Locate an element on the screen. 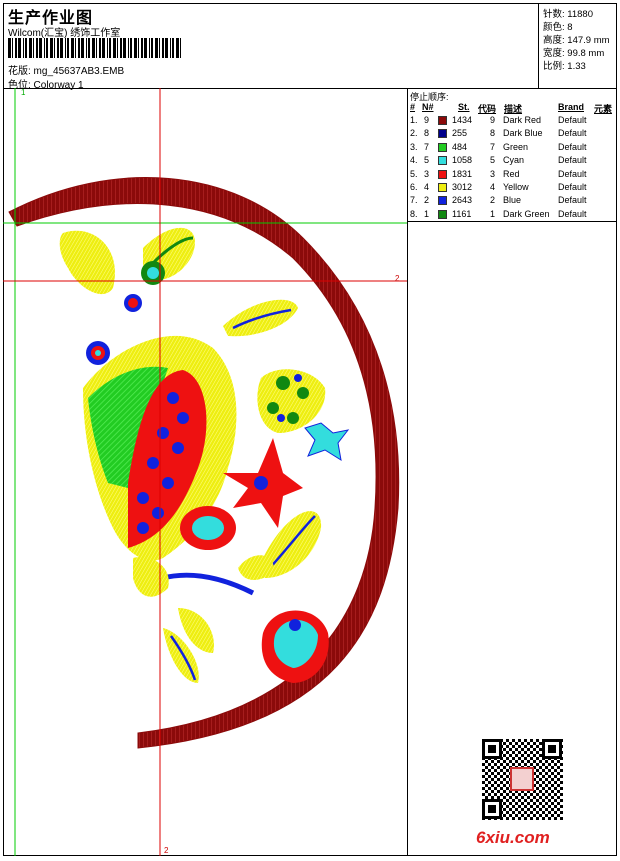  col-header-code: 代码 is located at coordinates (487, 109).